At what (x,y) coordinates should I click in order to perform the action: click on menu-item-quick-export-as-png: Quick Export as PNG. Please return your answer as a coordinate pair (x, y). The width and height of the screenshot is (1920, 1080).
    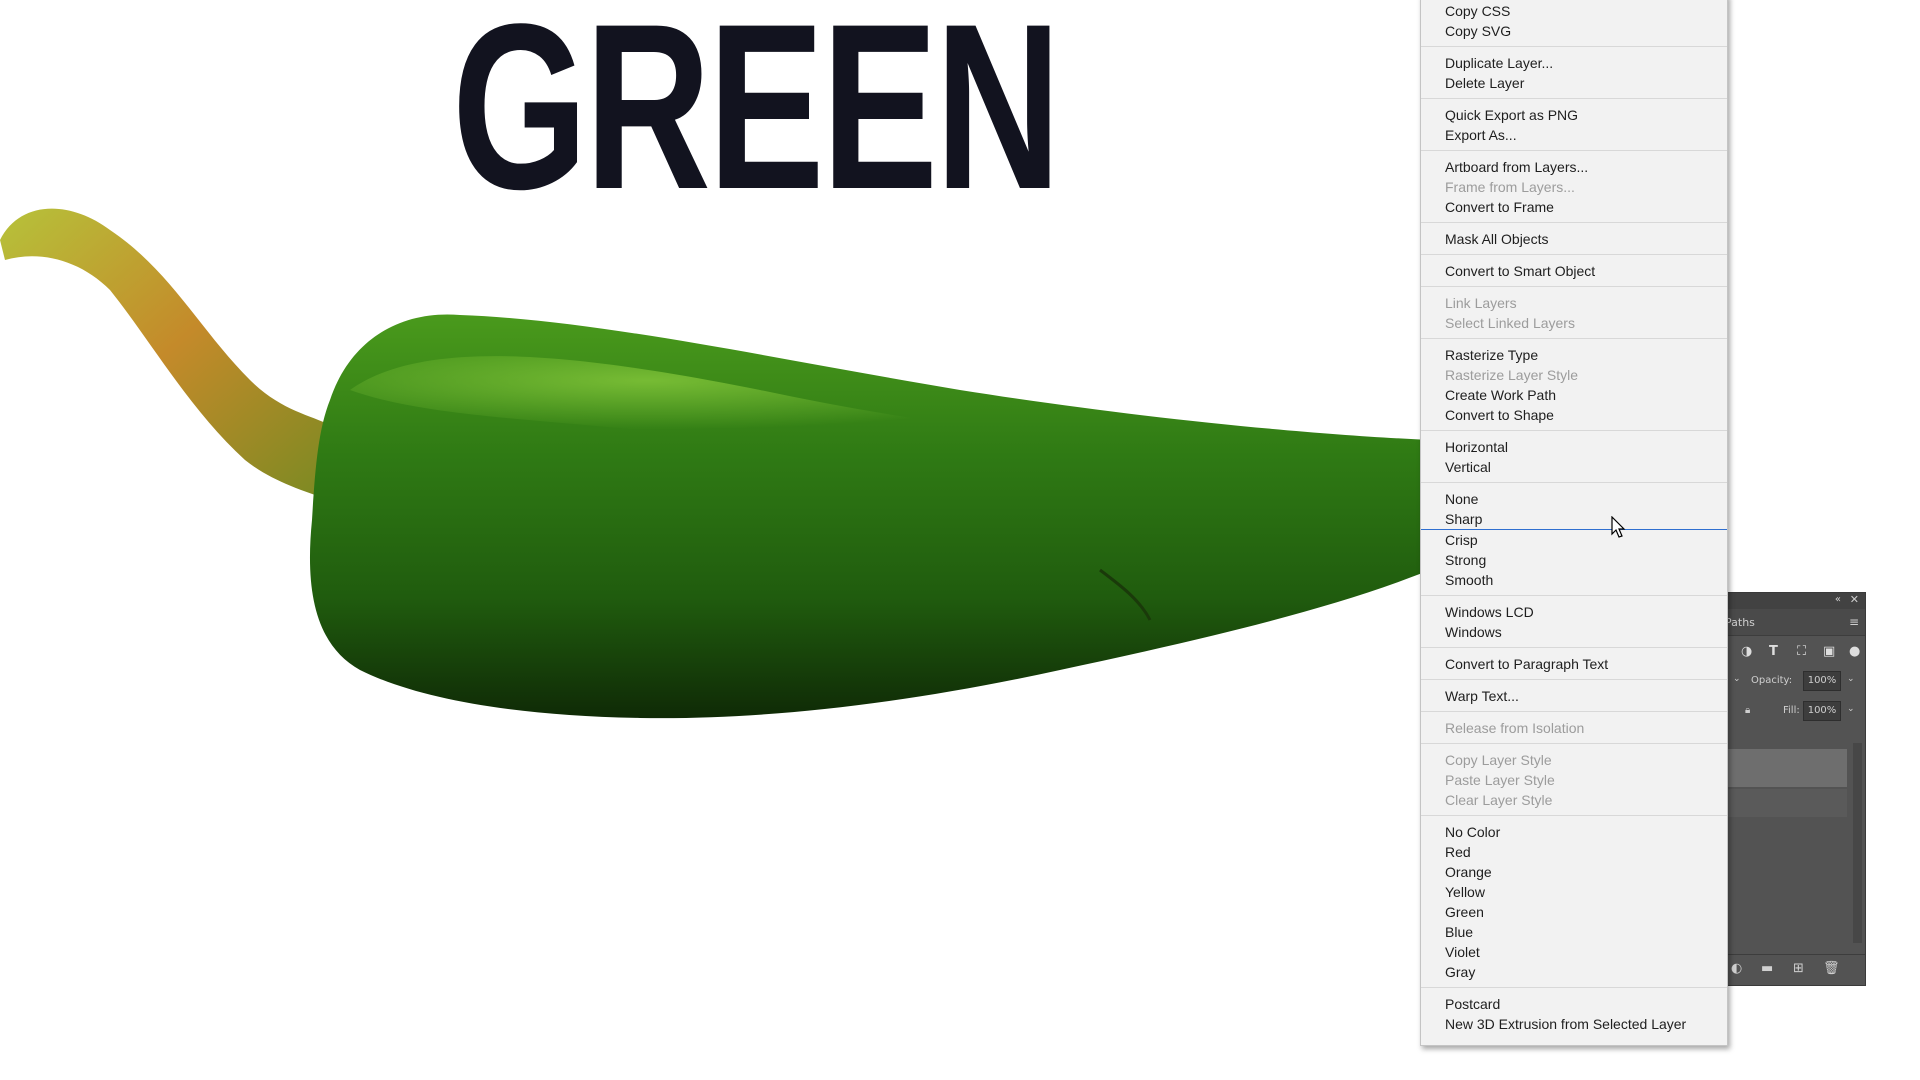
    Looking at the image, I should click on (1574, 115).